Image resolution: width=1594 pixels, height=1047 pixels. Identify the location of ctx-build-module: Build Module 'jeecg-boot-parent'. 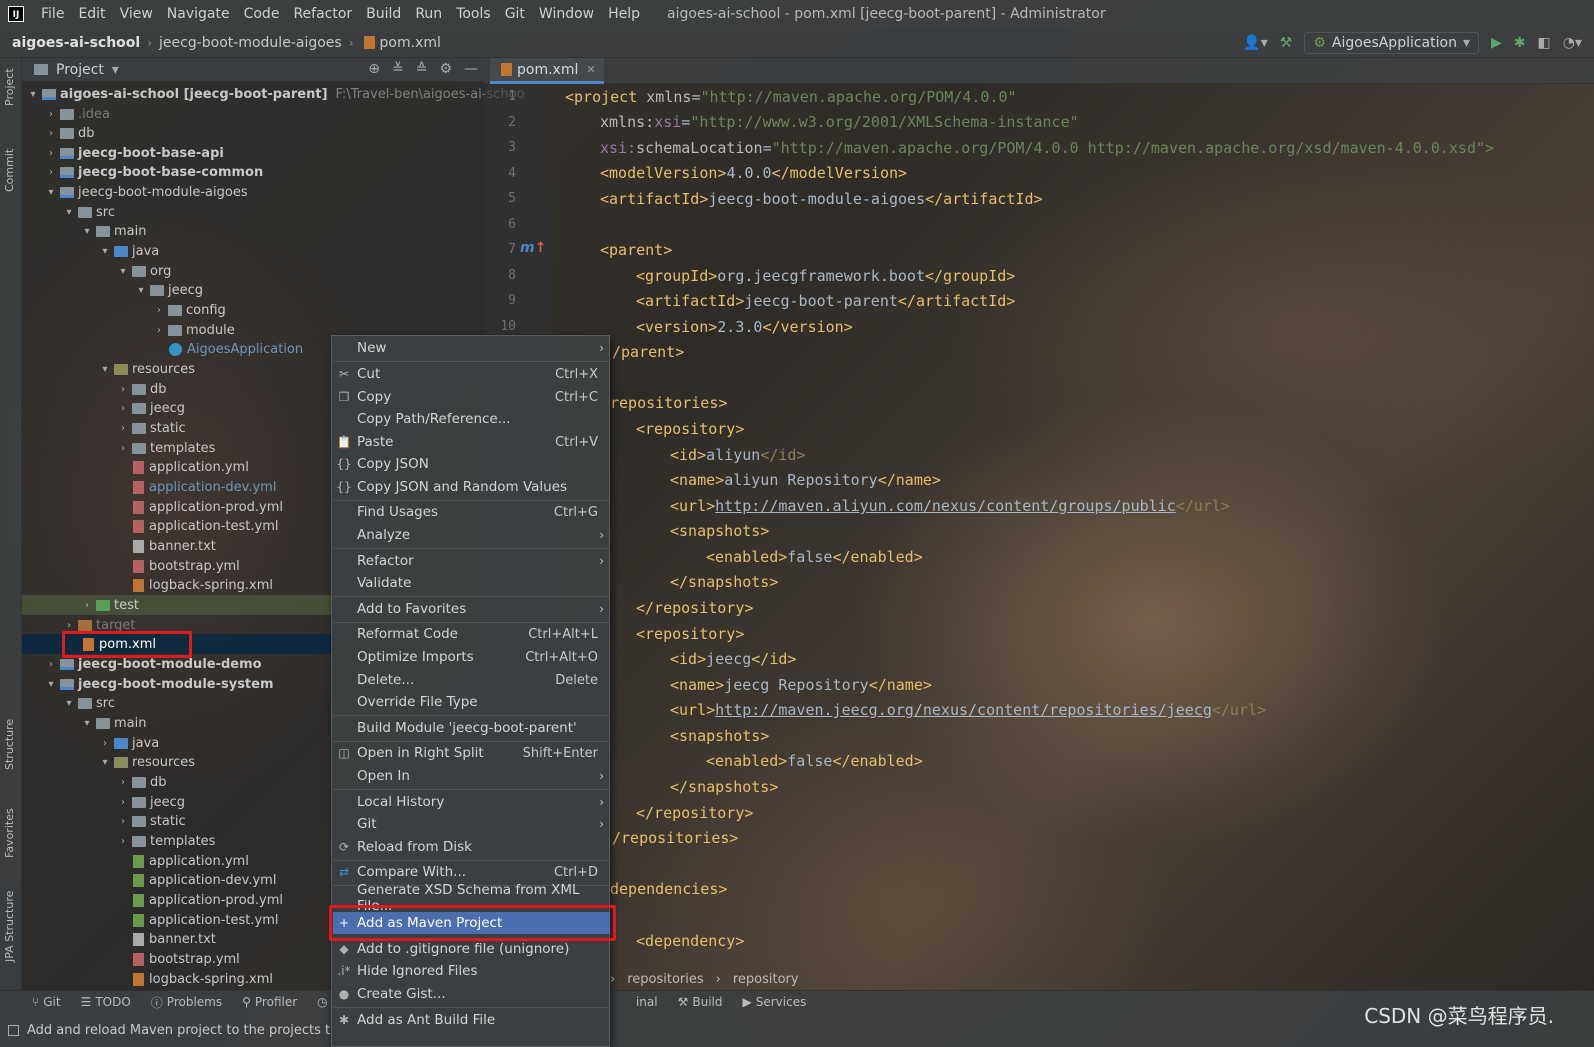
(471, 728).